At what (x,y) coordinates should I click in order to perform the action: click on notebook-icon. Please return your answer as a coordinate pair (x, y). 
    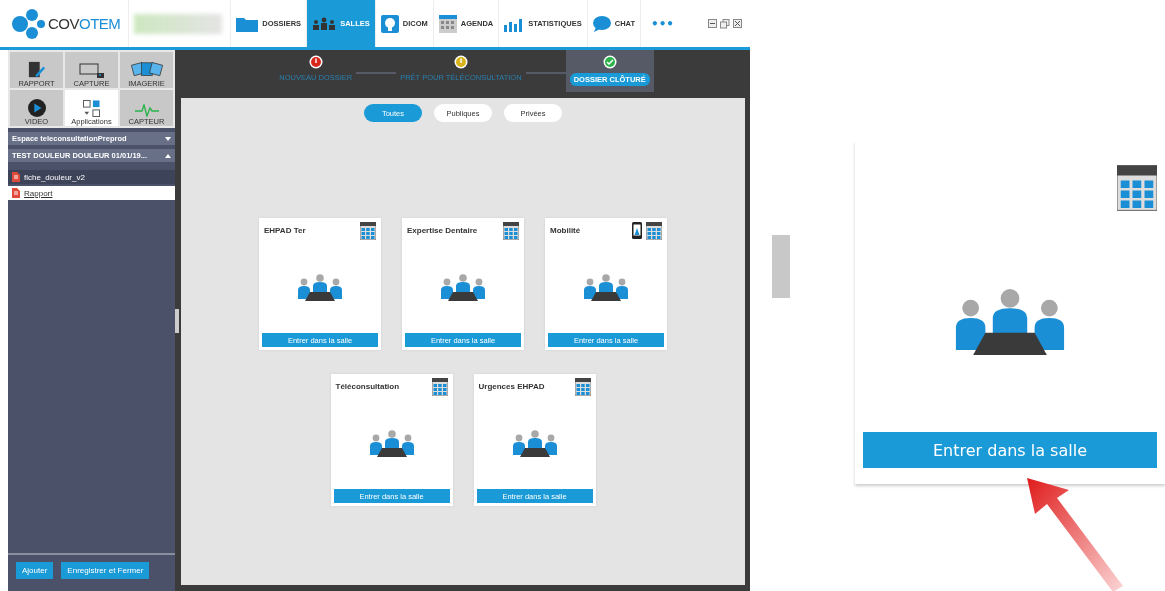
    Looking at the image, I should click on (36, 69).